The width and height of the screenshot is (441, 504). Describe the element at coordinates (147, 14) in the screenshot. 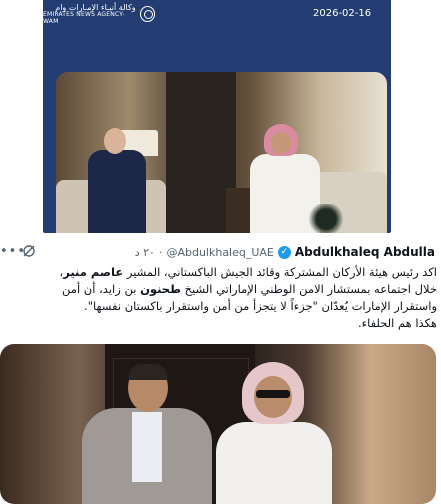

I see `wam-globe-icon` at that location.